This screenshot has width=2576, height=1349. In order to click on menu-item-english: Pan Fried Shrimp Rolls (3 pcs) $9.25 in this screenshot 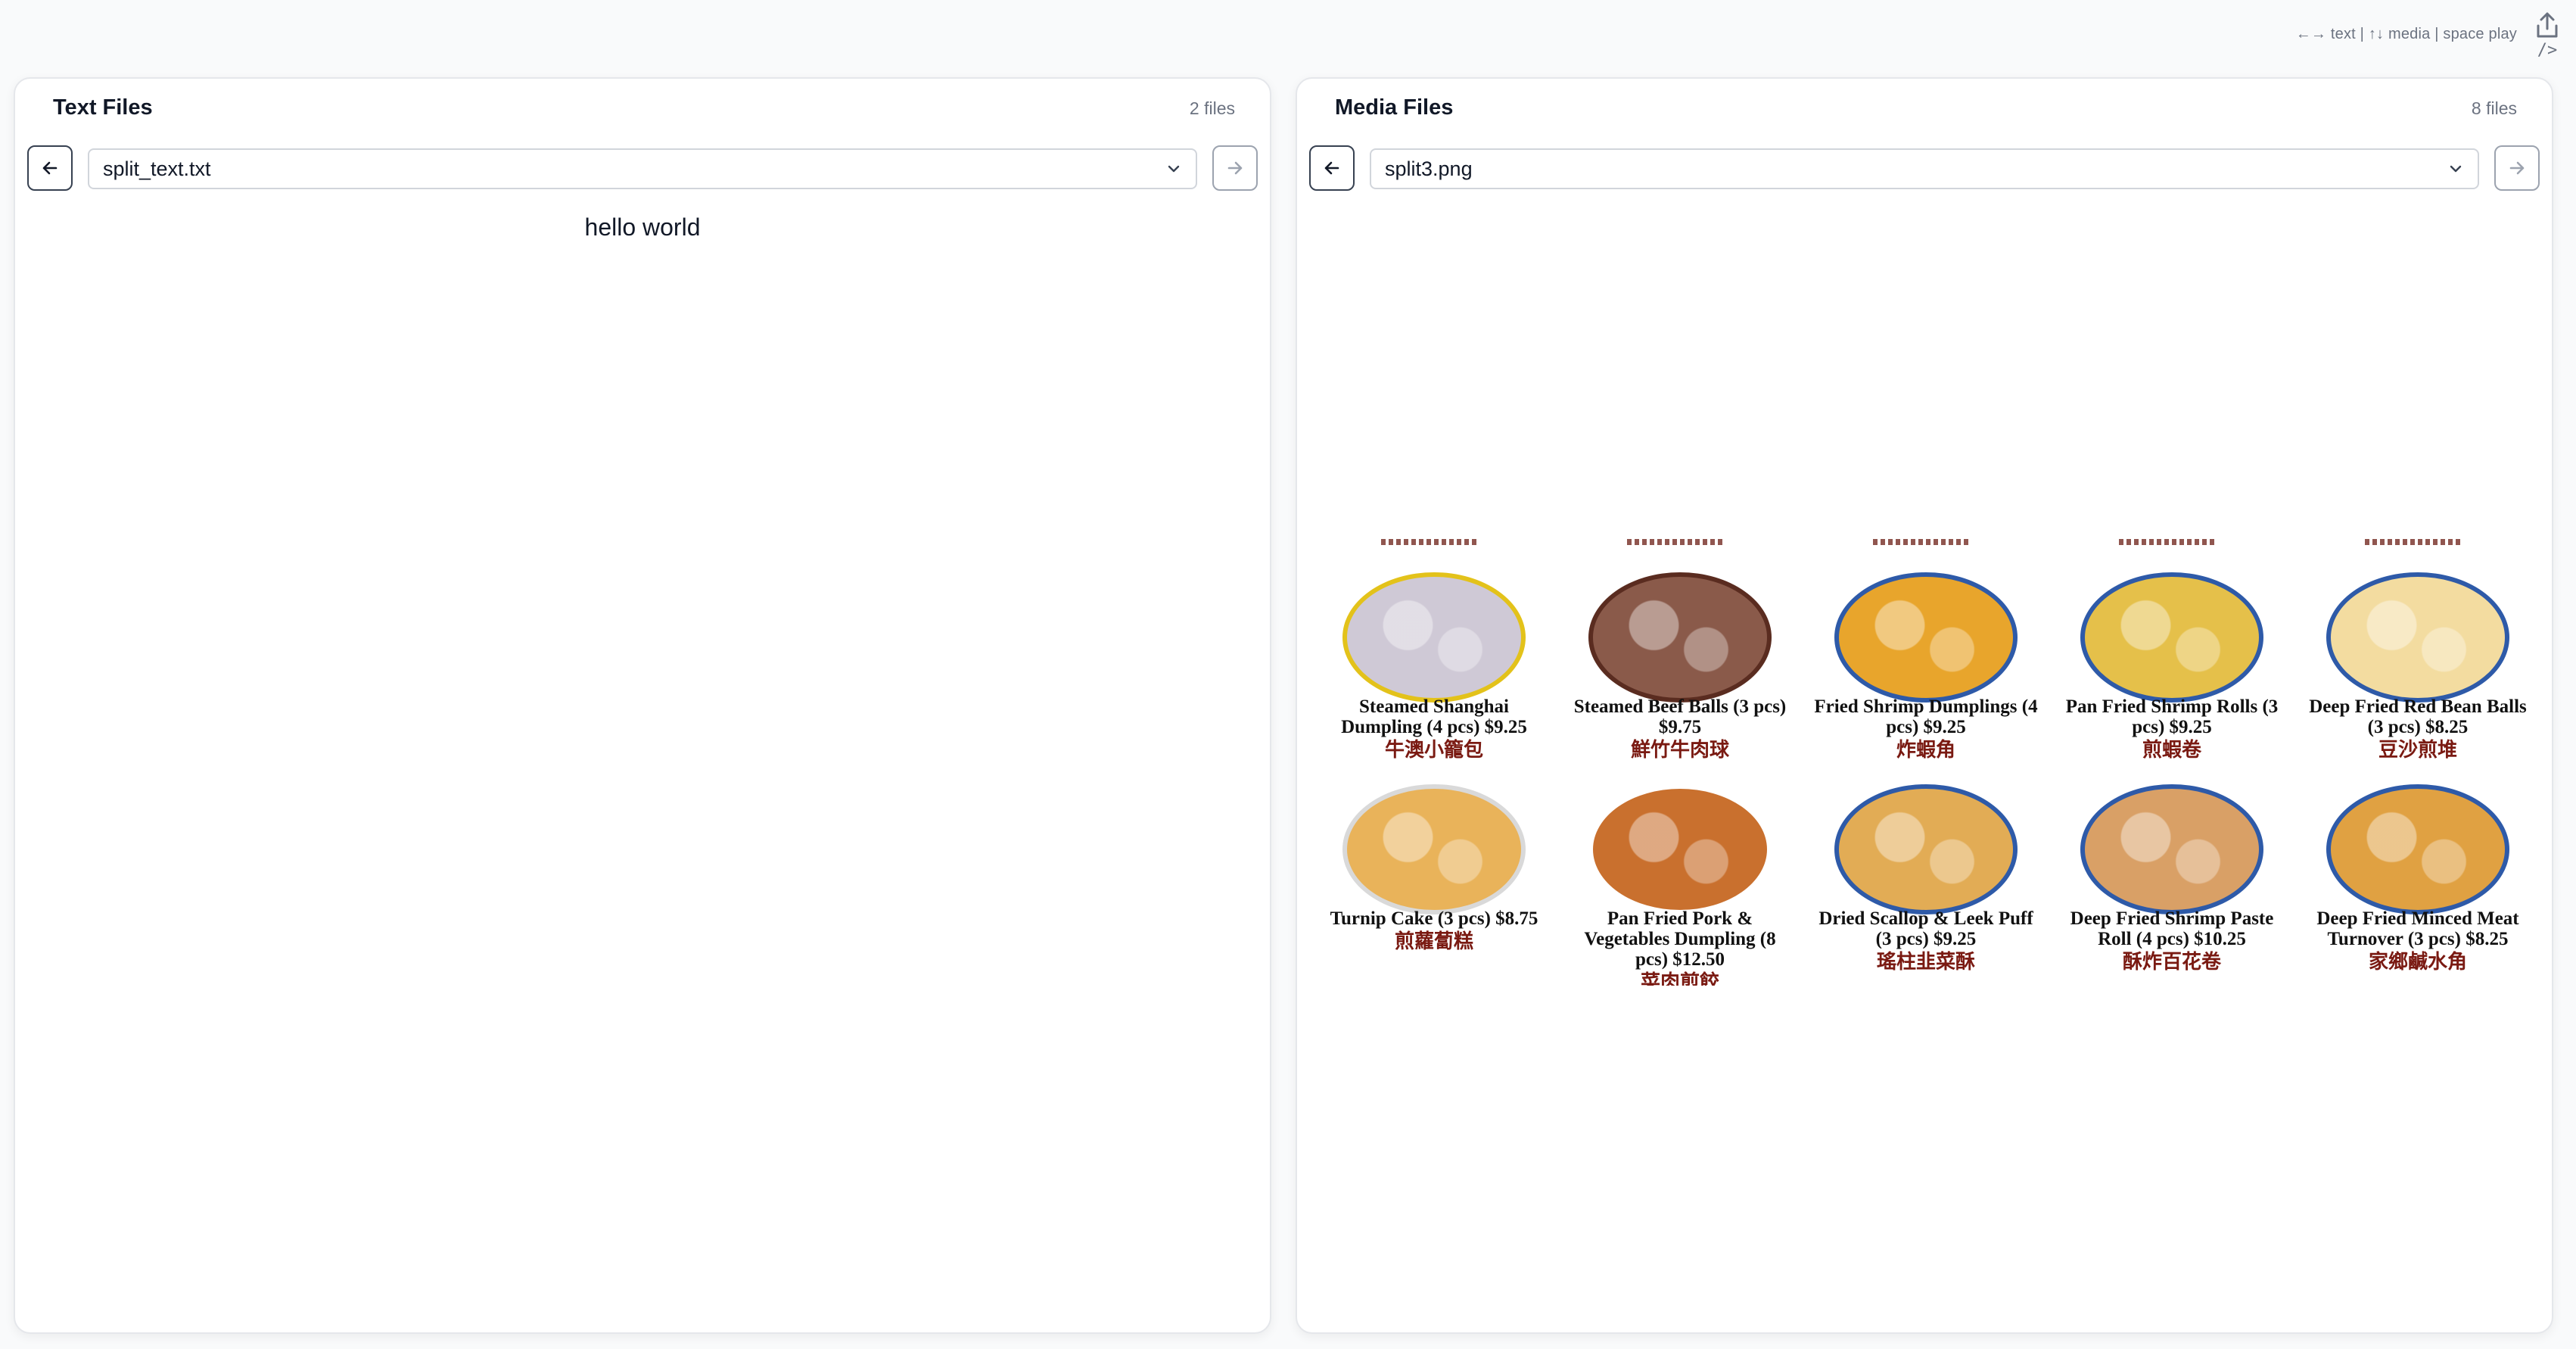, I will do `click(2172, 716)`.